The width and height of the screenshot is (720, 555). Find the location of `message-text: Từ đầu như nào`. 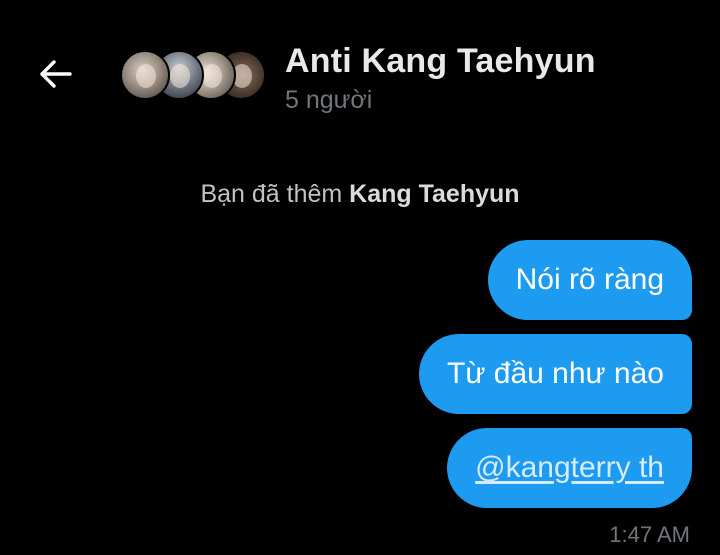

message-text: Từ đầu như nào is located at coordinates (555, 373).